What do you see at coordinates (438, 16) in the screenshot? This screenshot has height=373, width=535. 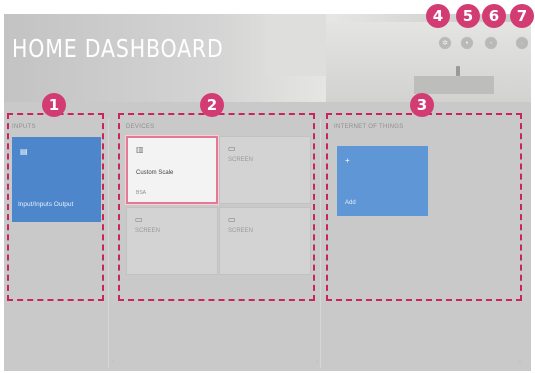 I see `callout-badge: 4` at bounding box center [438, 16].